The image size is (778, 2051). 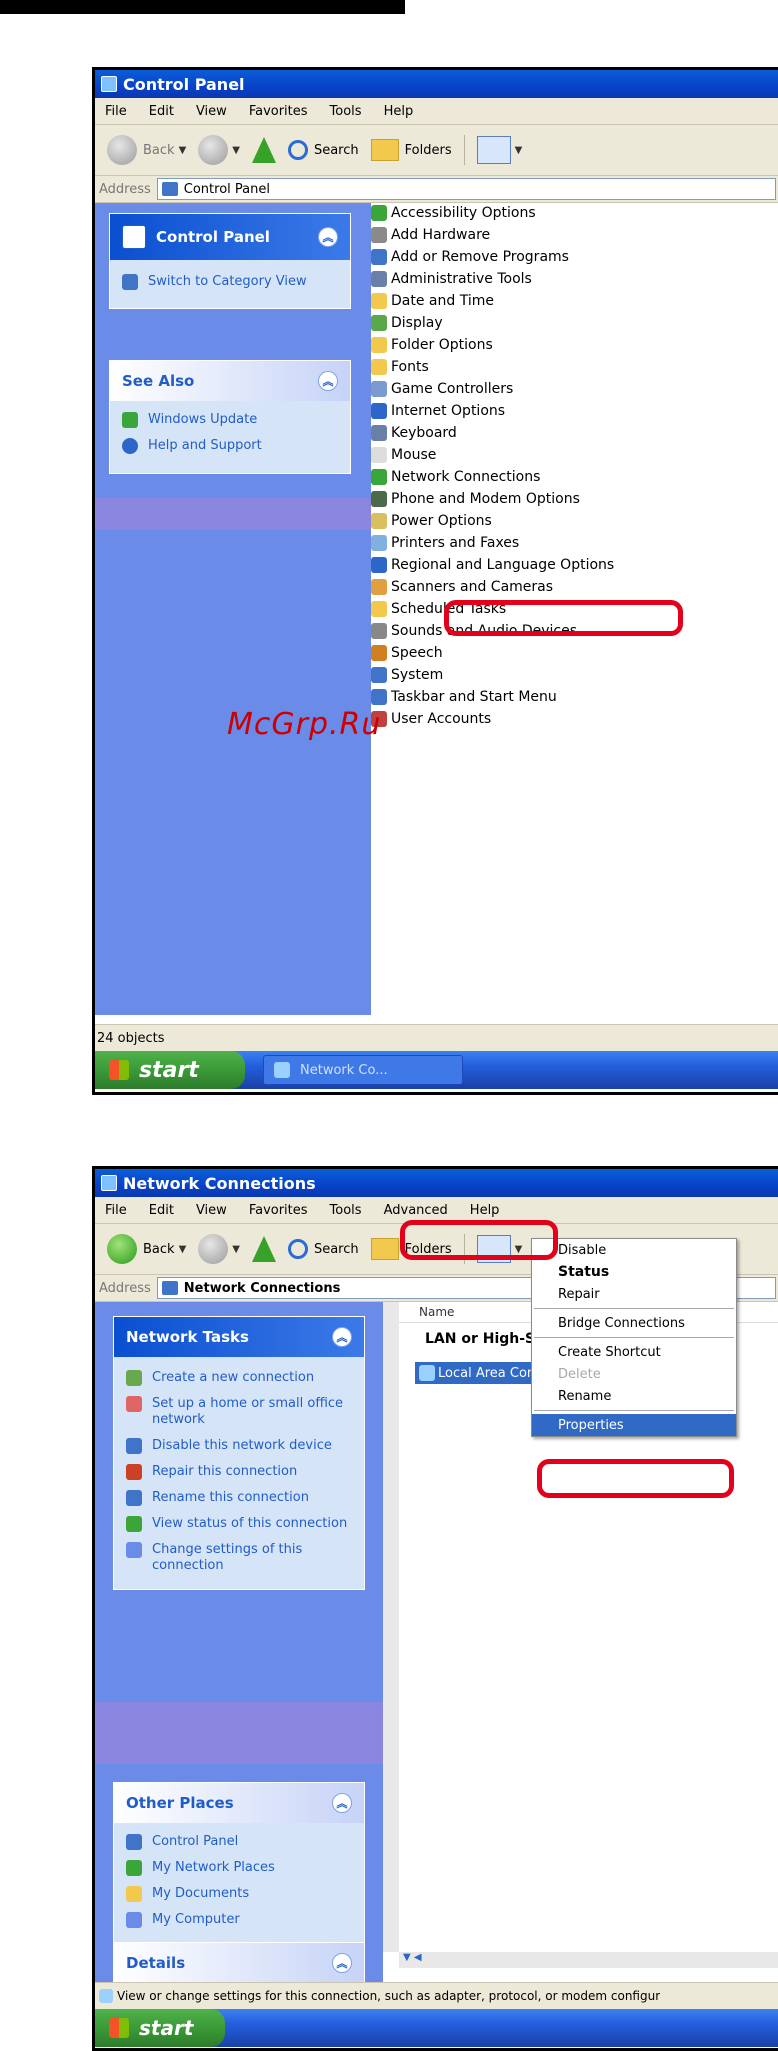 I want to click on folders-button: Folders, so click(x=411, y=150).